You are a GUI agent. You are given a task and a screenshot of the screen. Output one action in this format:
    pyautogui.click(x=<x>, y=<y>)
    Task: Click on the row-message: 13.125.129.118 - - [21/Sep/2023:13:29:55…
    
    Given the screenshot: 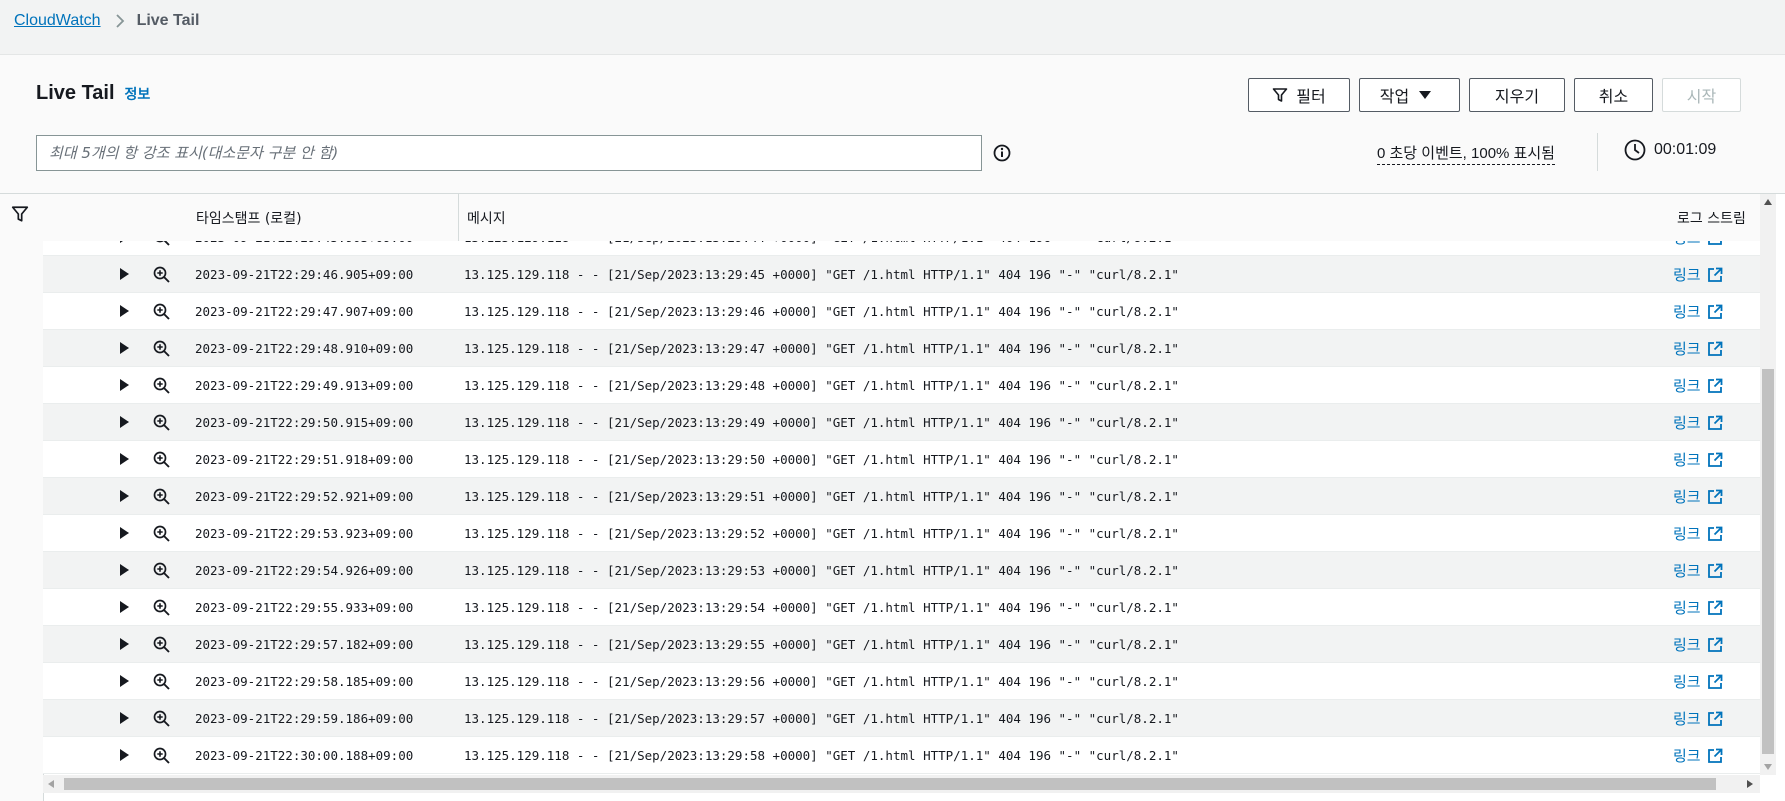 What is the action you would take?
    pyautogui.click(x=821, y=644)
    